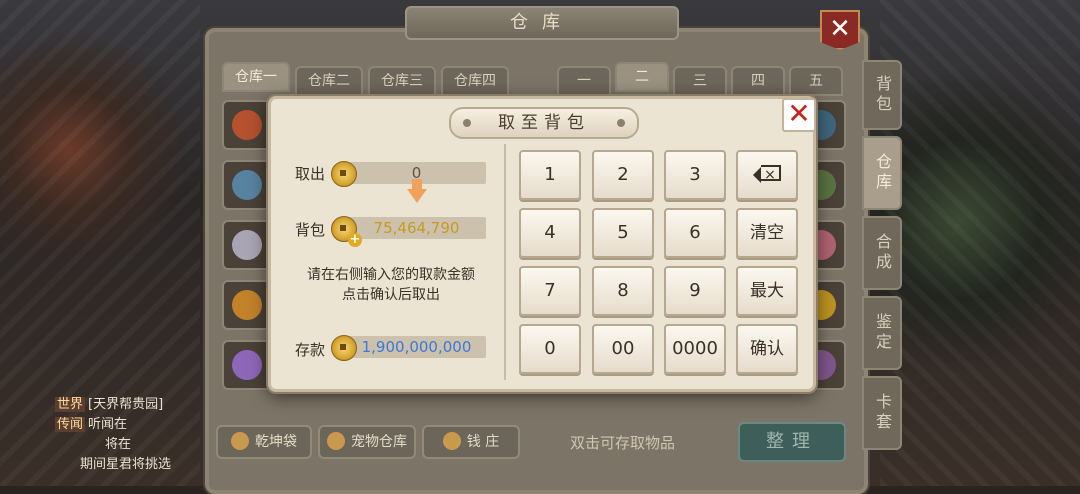 The height and width of the screenshot is (494, 1080). What do you see at coordinates (623, 233) in the screenshot?
I see `key-5: 5` at bounding box center [623, 233].